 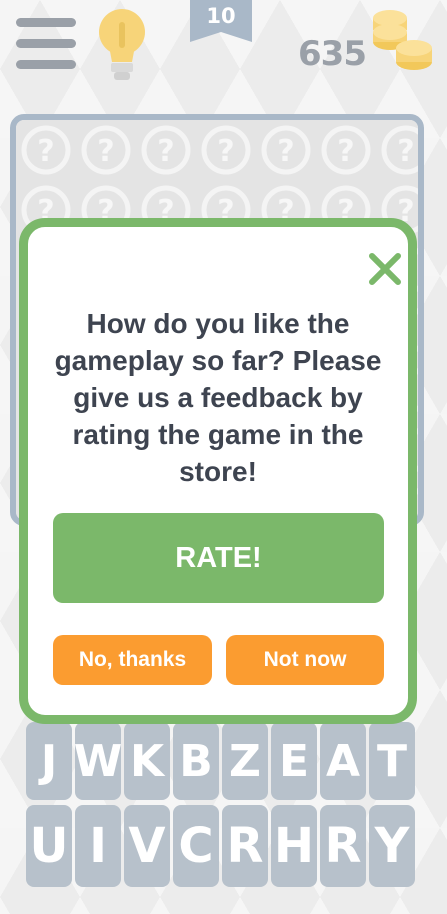 What do you see at coordinates (245, 761) in the screenshot?
I see `letter-key: Z` at bounding box center [245, 761].